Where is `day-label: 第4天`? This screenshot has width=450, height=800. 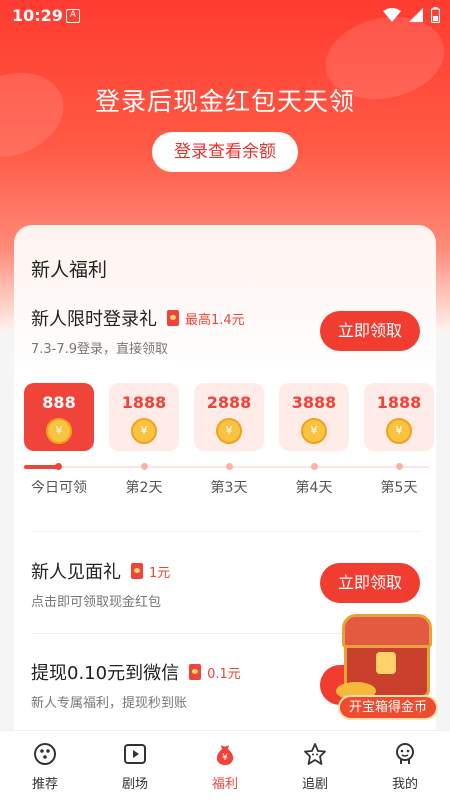 day-label: 第4天 is located at coordinates (314, 488).